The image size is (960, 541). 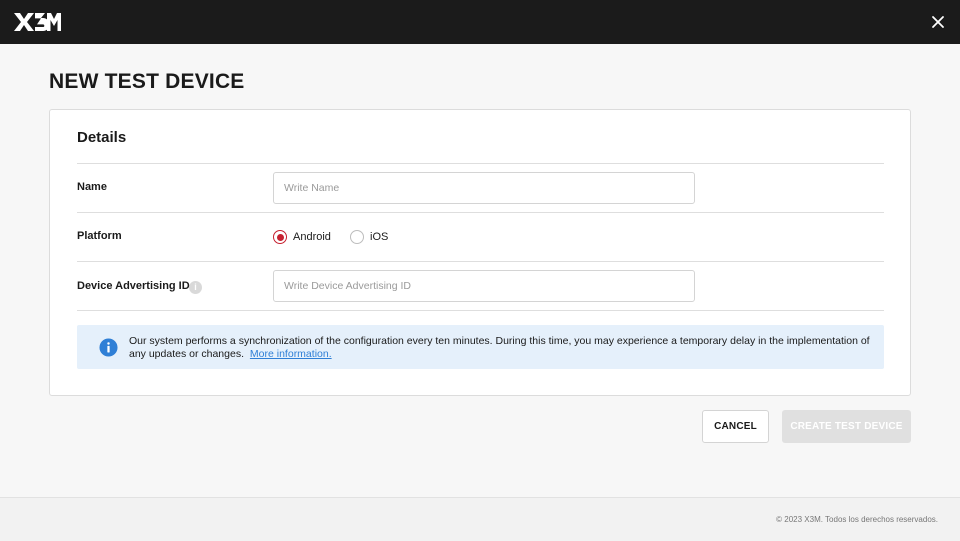 What do you see at coordinates (102, 137) in the screenshot?
I see `card-title: Details` at bounding box center [102, 137].